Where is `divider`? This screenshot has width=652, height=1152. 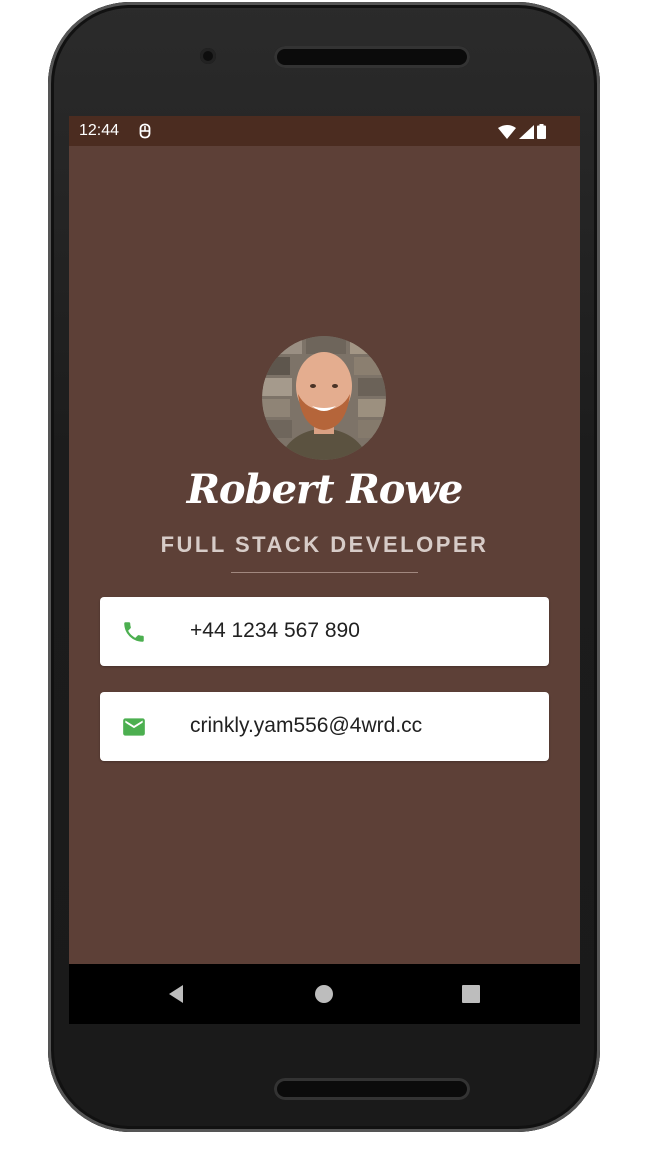
divider is located at coordinates (324, 572).